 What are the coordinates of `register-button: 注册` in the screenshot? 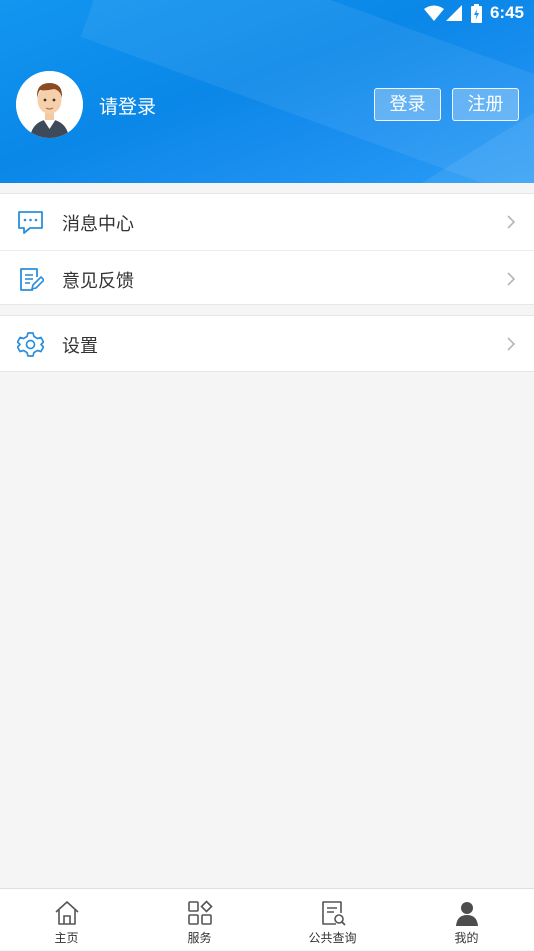 It's located at (485, 104).